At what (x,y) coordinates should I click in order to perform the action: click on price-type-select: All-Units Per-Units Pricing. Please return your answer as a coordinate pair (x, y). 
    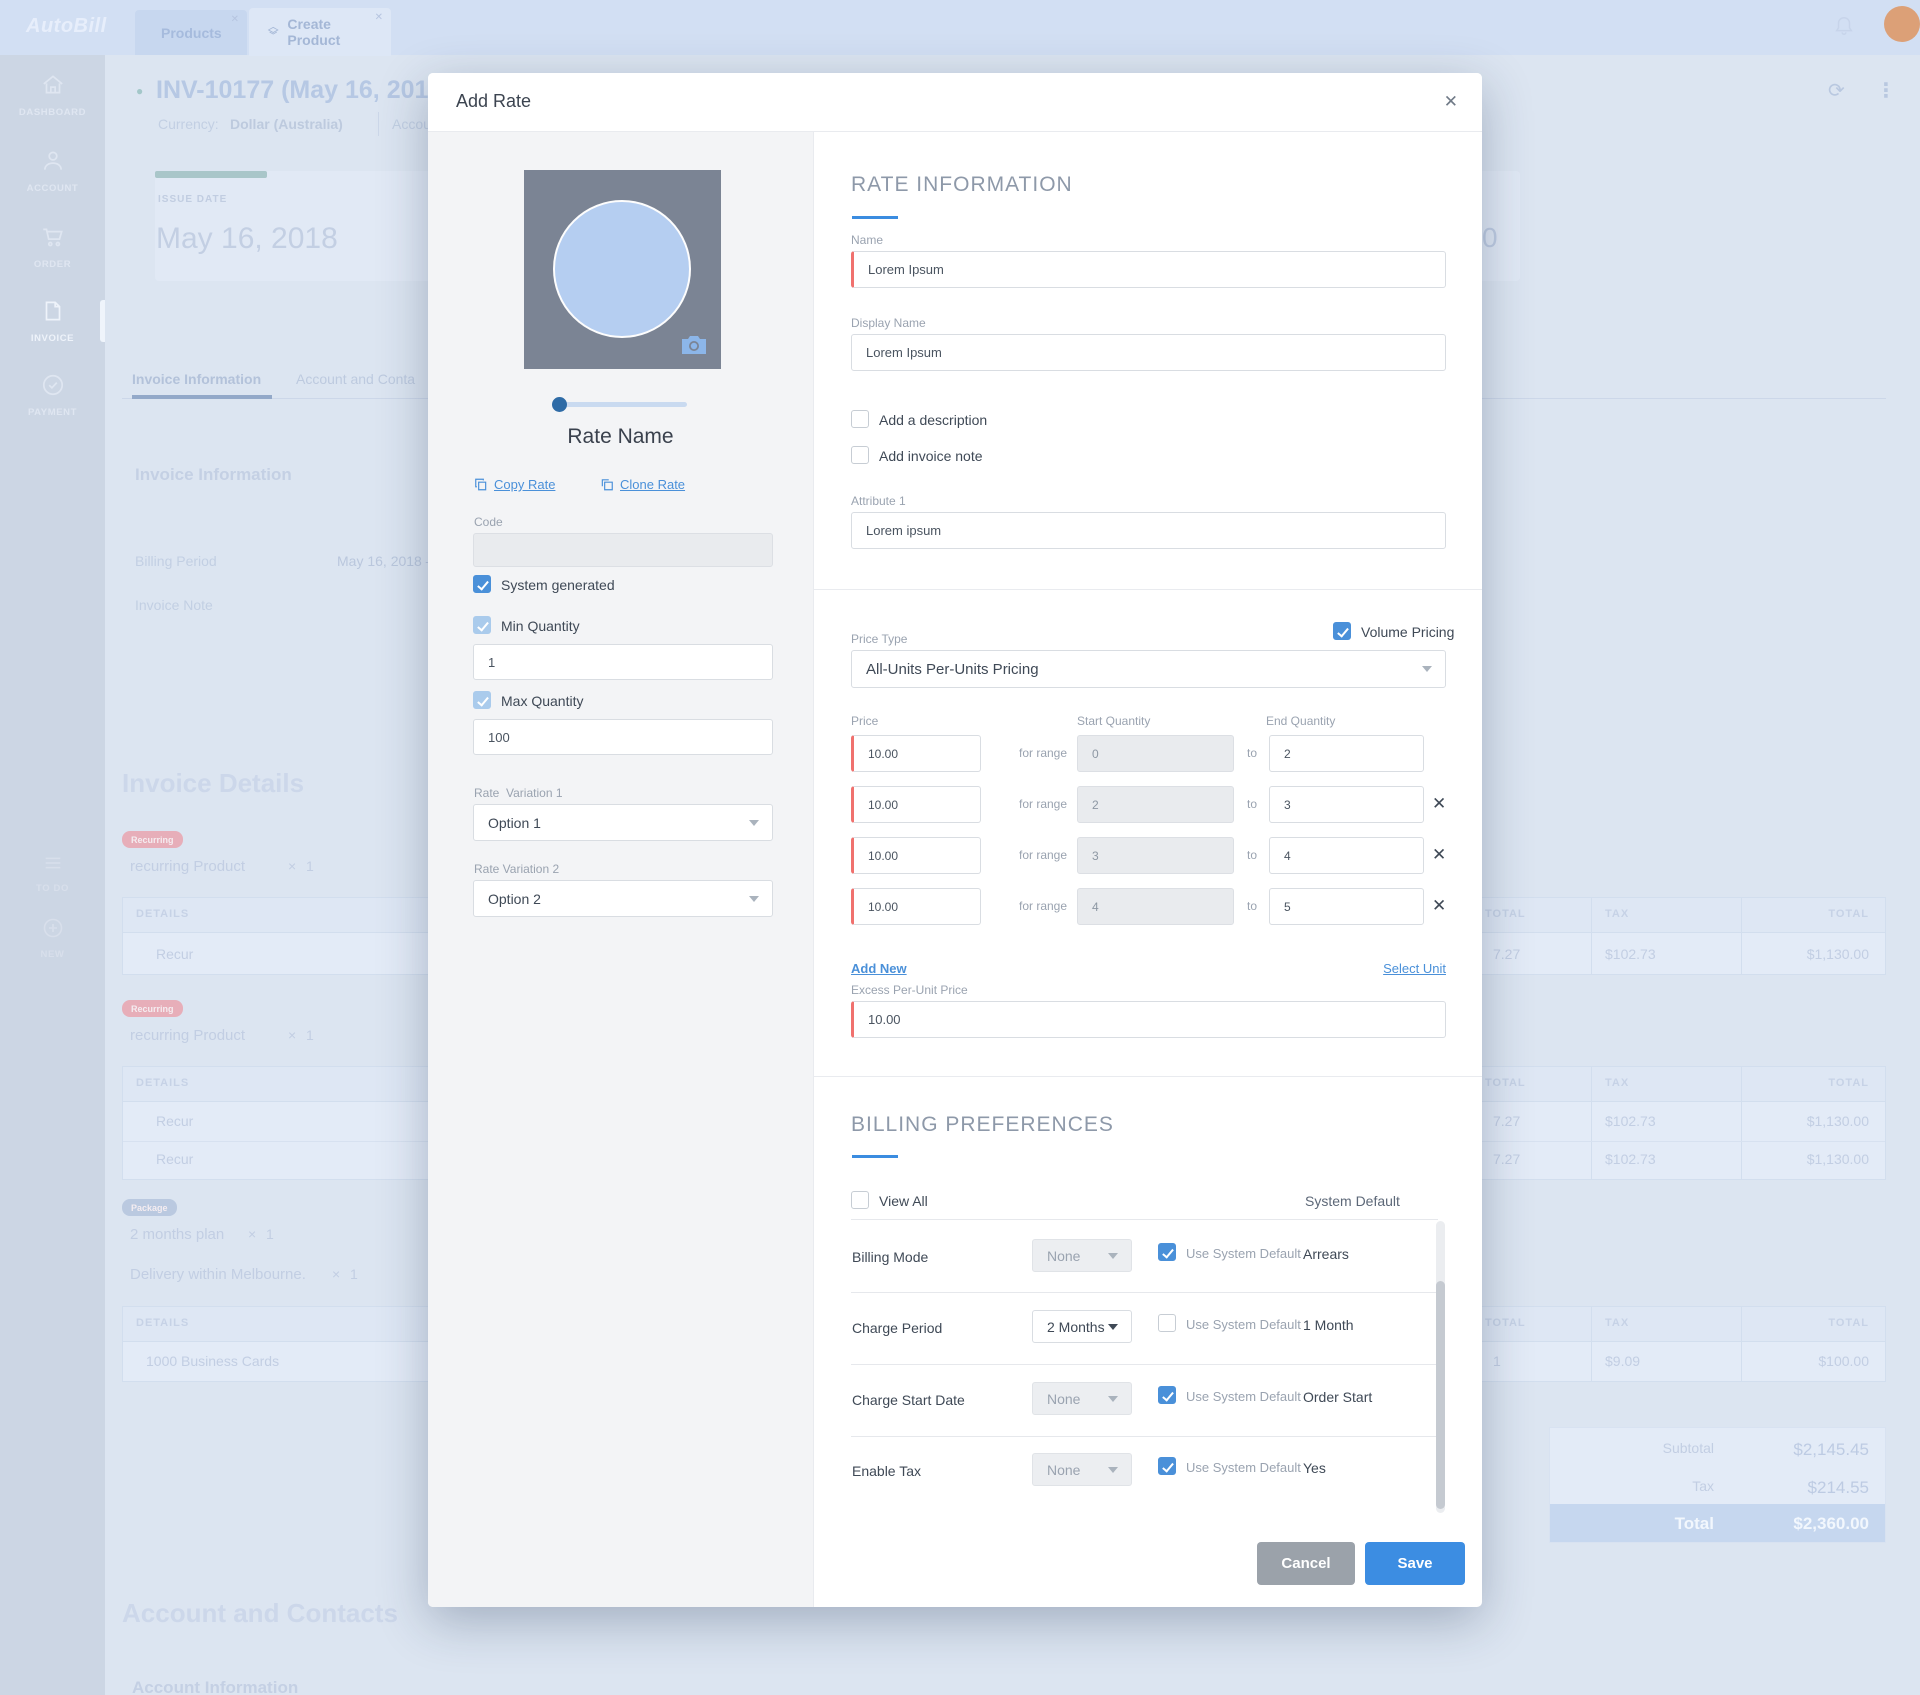
    Looking at the image, I should click on (1148, 669).